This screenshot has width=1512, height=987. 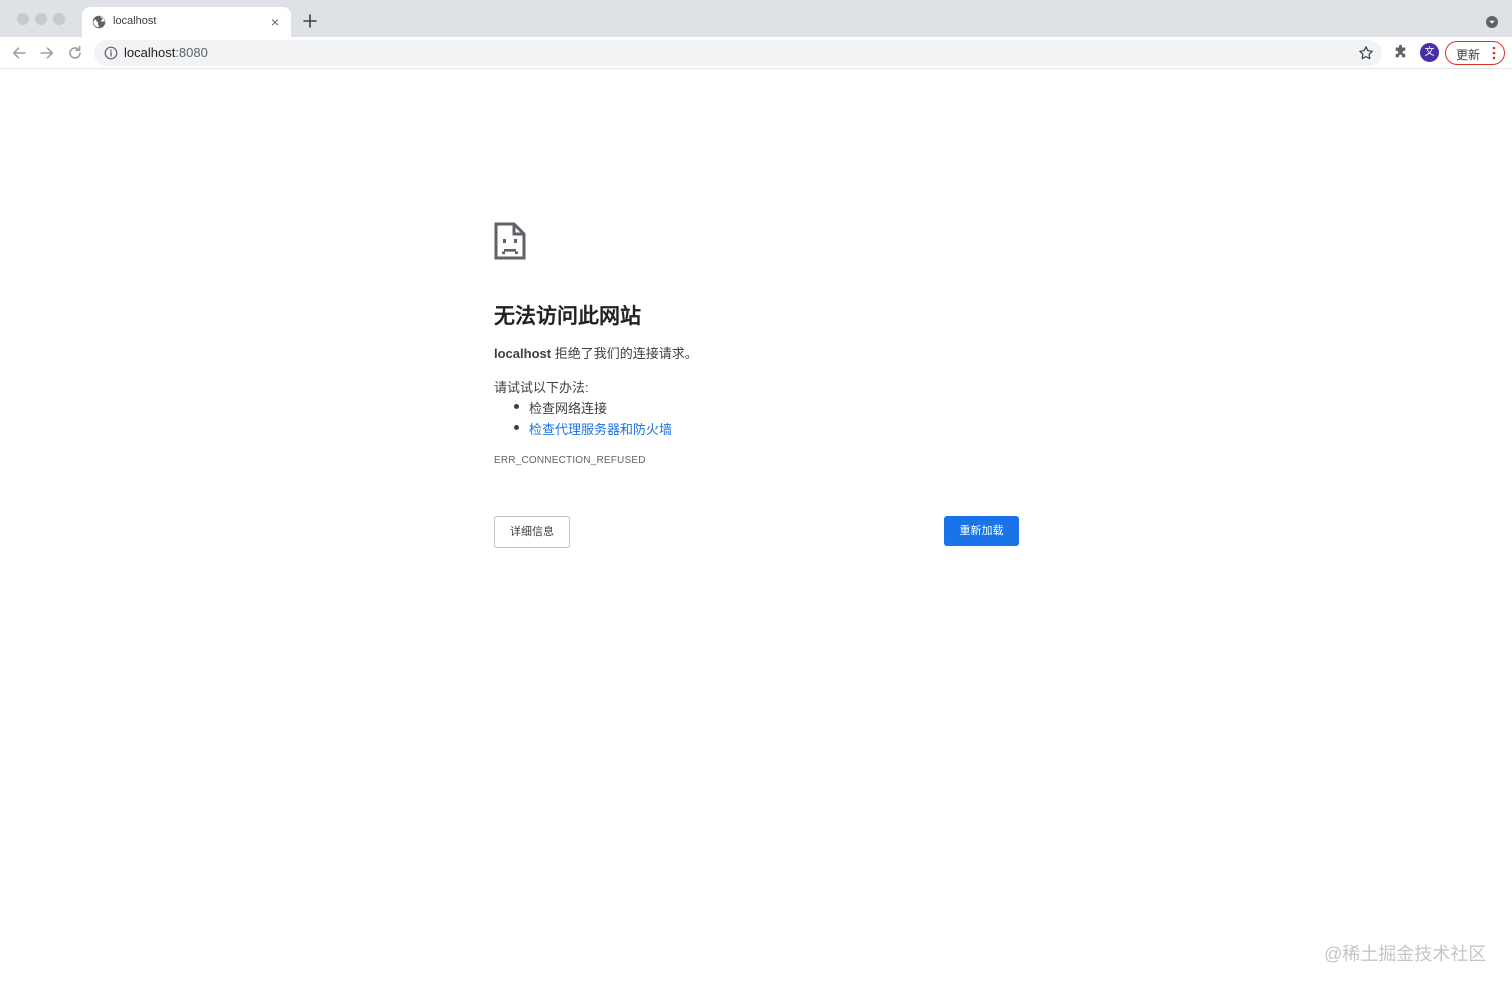 I want to click on error-host: localhost, so click(x=523, y=353).